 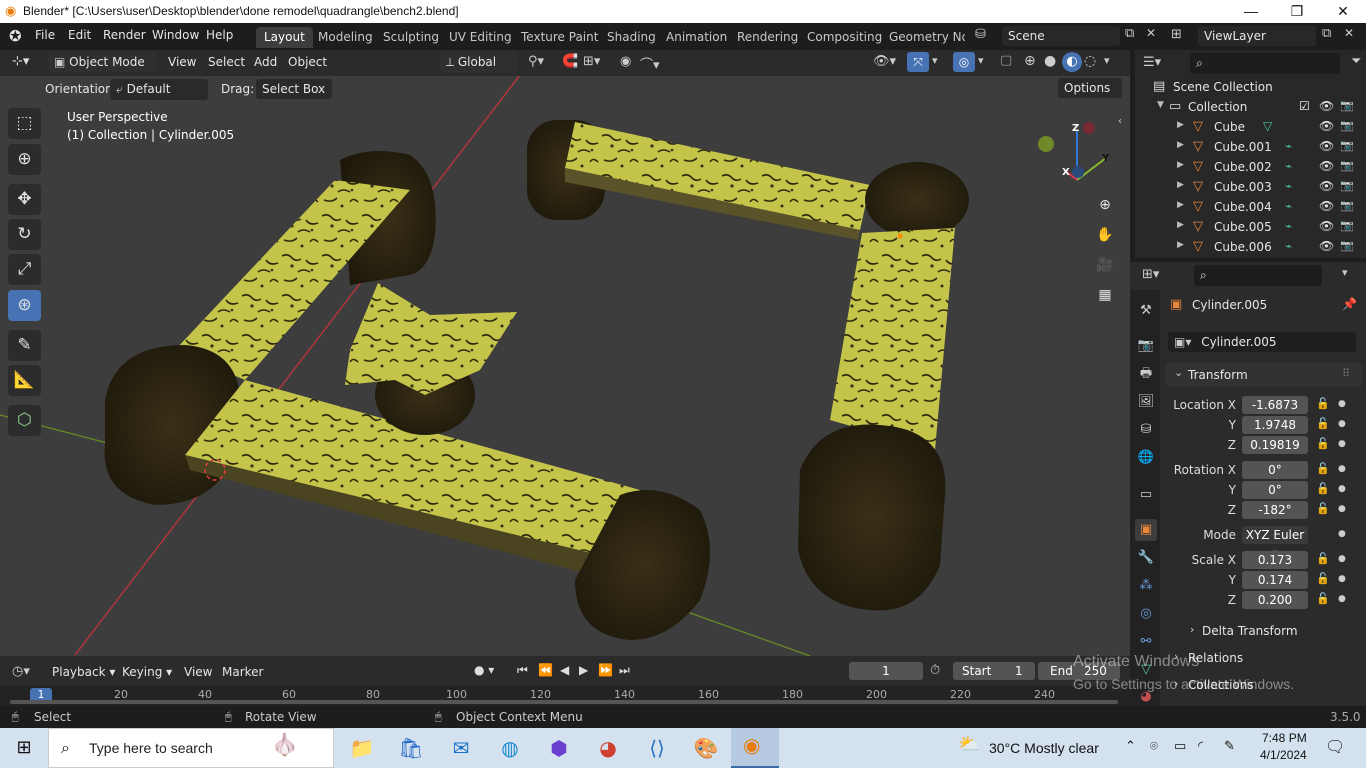 What do you see at coordinates (1250, 167) in the screenshot?
I see `outliner-row-object: ▶ ▽ Cube.002 ⌁ 👁 📷` at bounding box center [1250, 167].